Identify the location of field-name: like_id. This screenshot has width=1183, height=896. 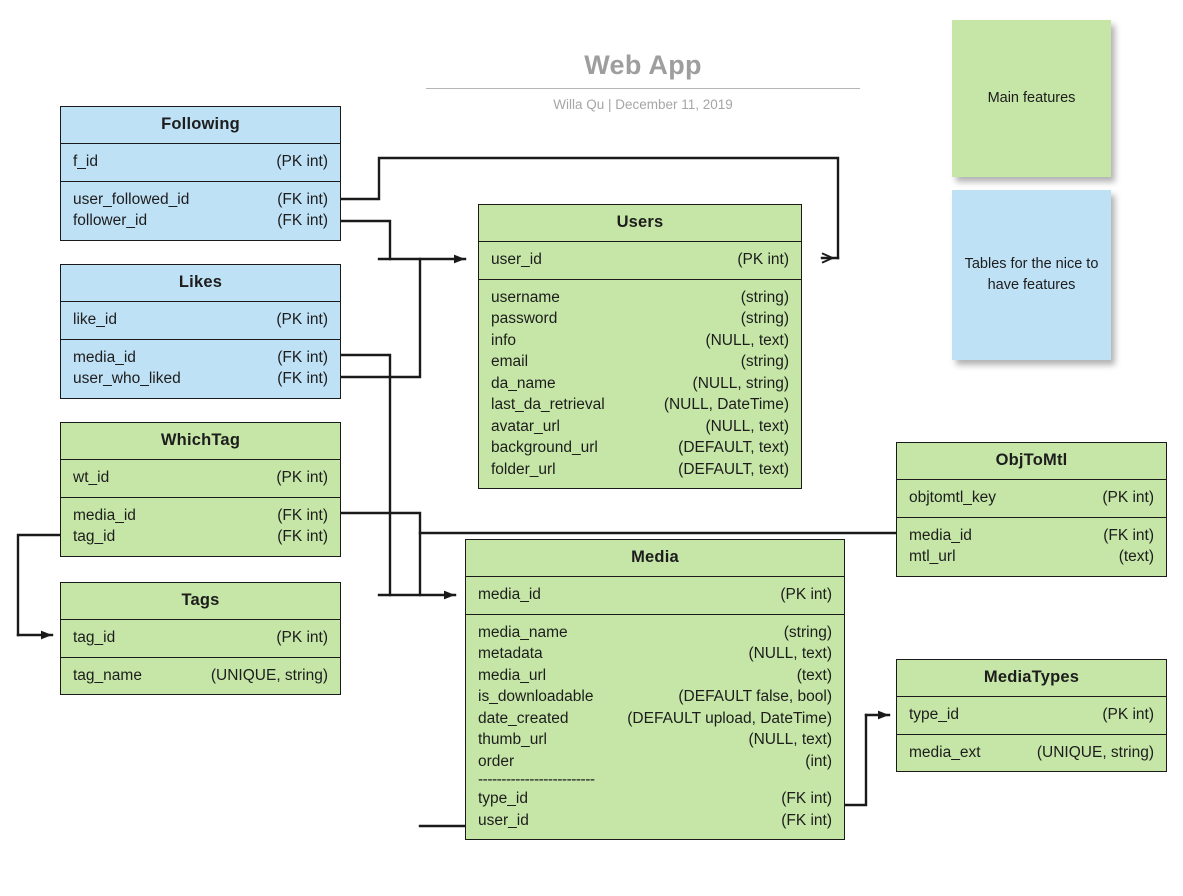
(95, 319).